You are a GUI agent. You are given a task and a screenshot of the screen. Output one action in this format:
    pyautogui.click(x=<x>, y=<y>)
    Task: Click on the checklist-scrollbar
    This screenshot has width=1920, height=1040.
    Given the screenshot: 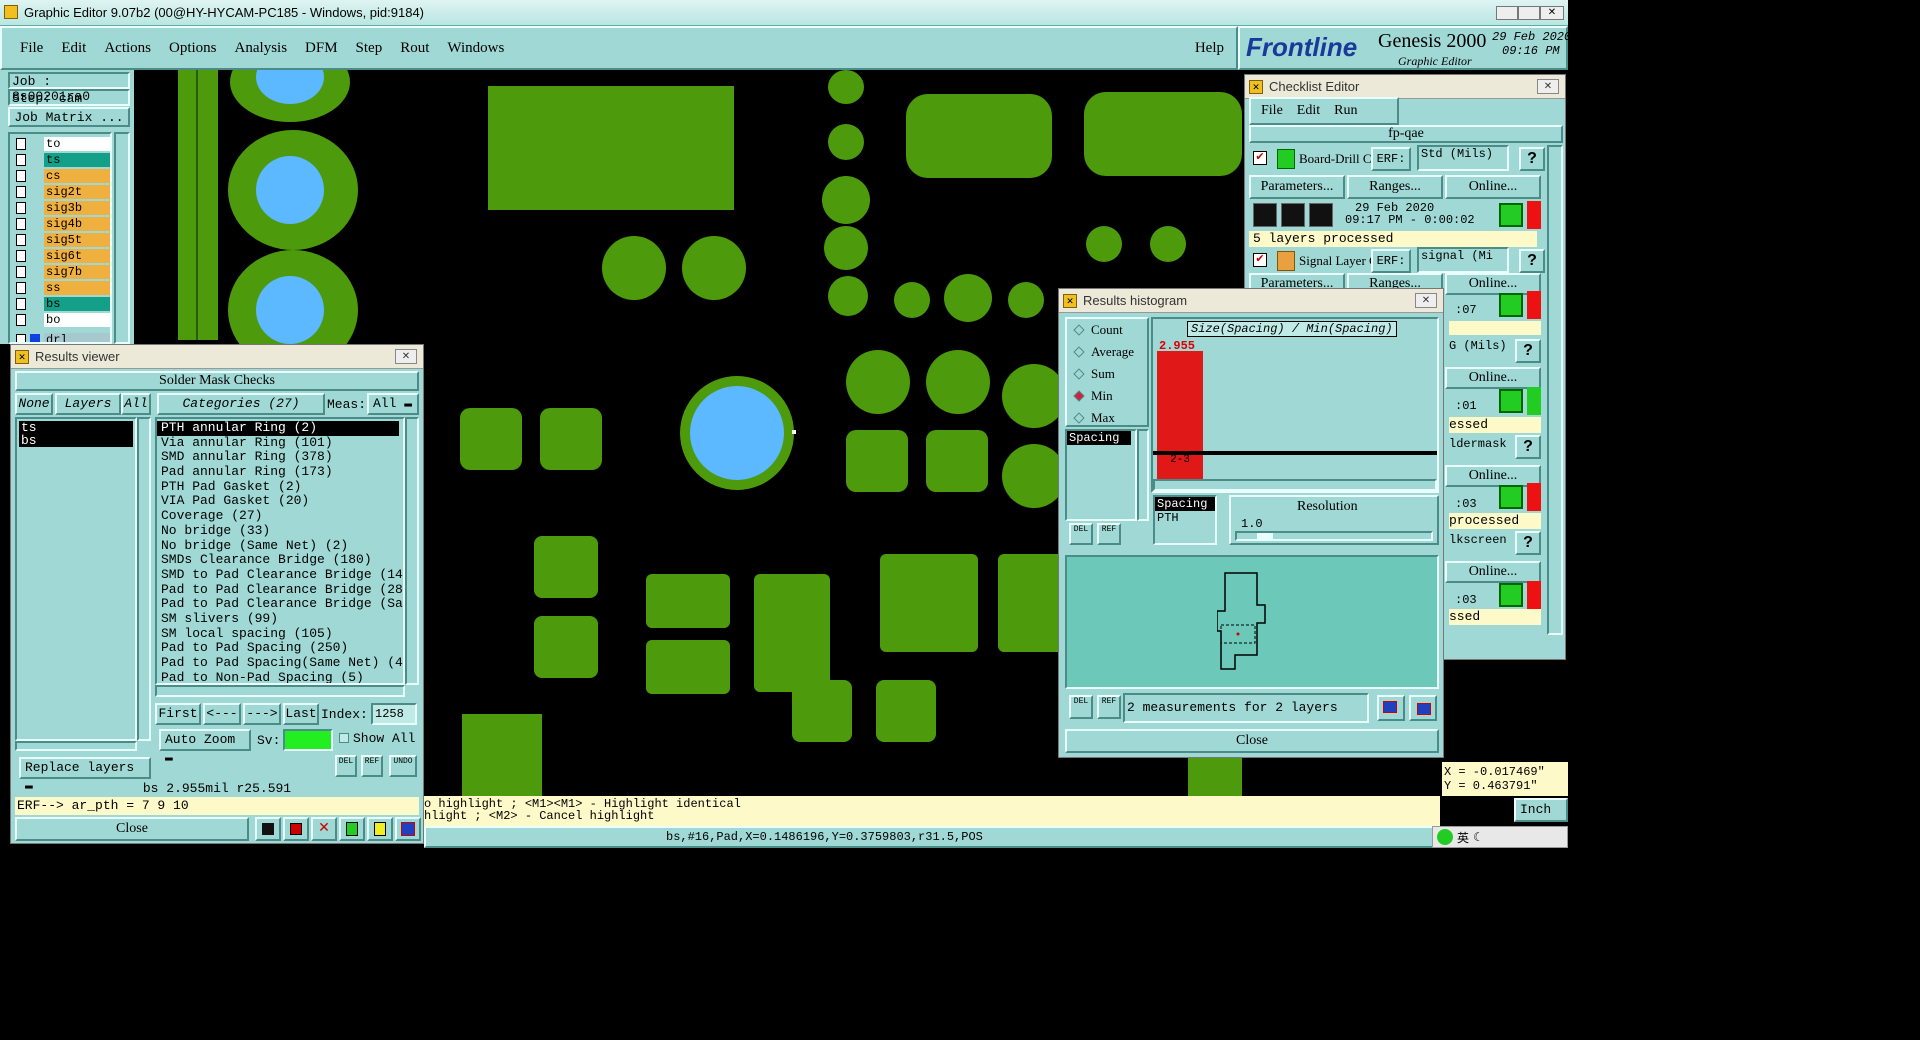 What is the action you would take?
    pyautogui.click(x=1555, y=390)
    